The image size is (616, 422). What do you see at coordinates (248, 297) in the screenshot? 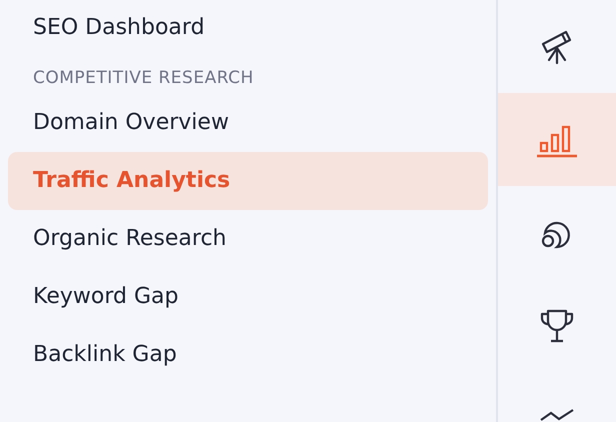
I see `menu-item: Keyword Gap` at bounding box center [248, 297].